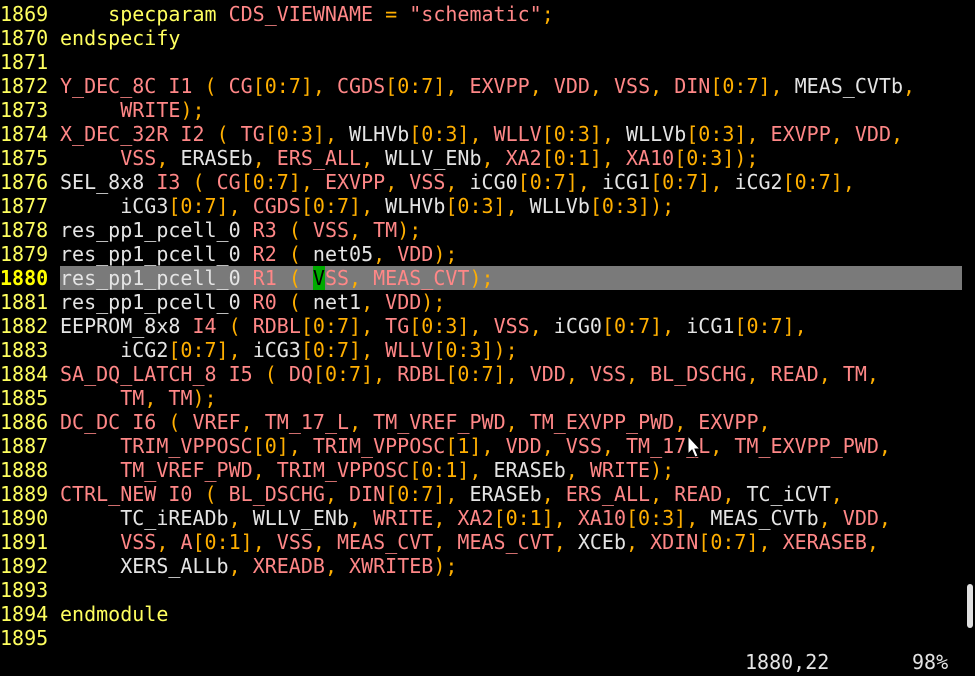  I want to click on code-token: [0:3]);, so click(632, 206).